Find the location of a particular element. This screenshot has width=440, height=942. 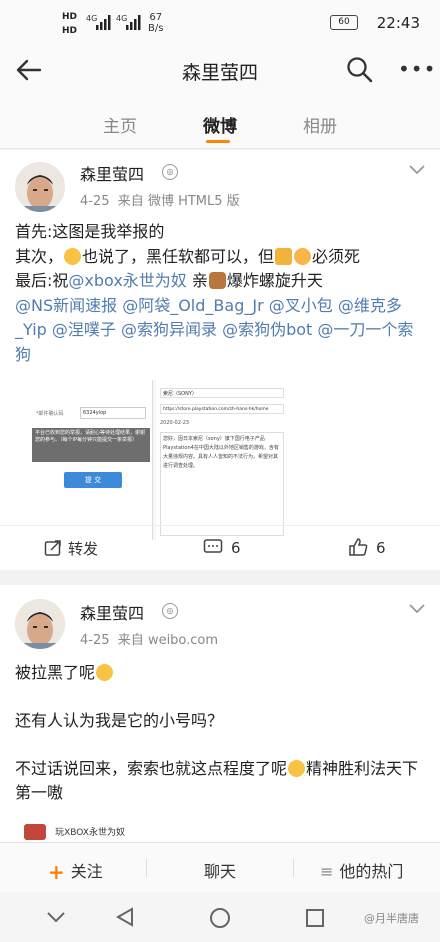

text-fragment: 不过话说回来，索索也就这点程度了呢 is located at coordinates (151, 768).